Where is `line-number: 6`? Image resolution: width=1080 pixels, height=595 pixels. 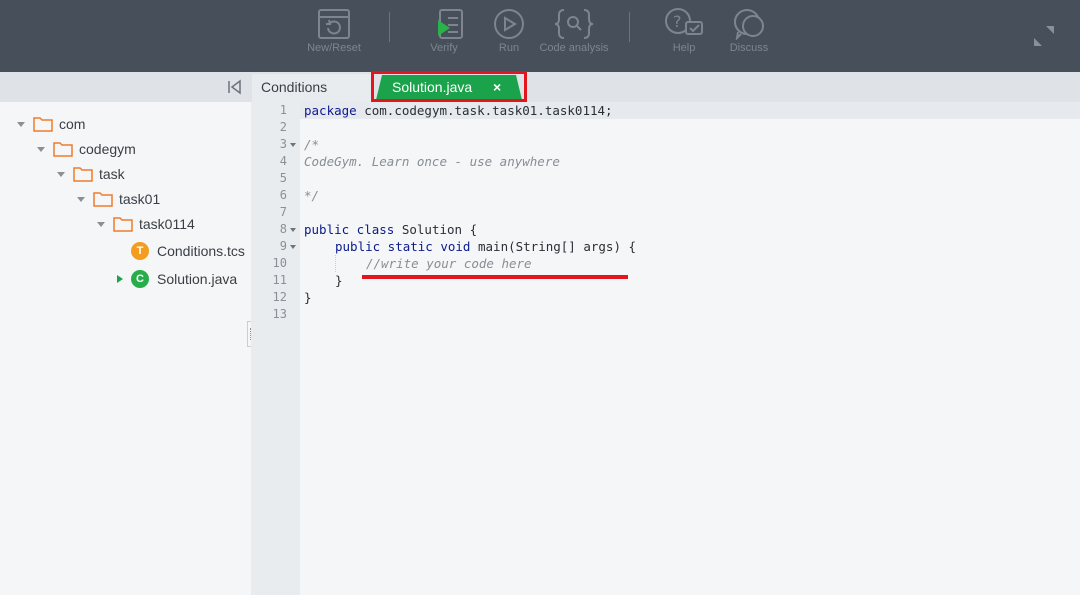
line-number: 6 is located at coordinates (283, 195).